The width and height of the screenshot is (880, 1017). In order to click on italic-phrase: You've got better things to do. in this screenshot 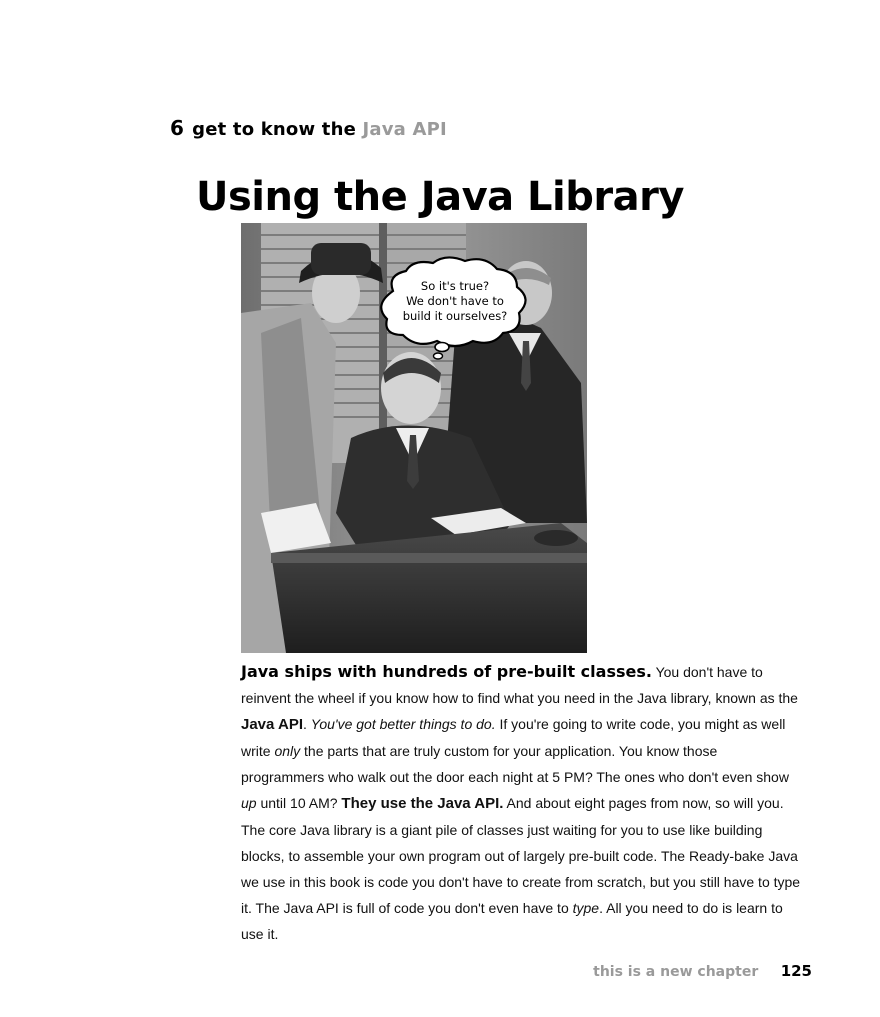, I will do `click(403, 724)`.